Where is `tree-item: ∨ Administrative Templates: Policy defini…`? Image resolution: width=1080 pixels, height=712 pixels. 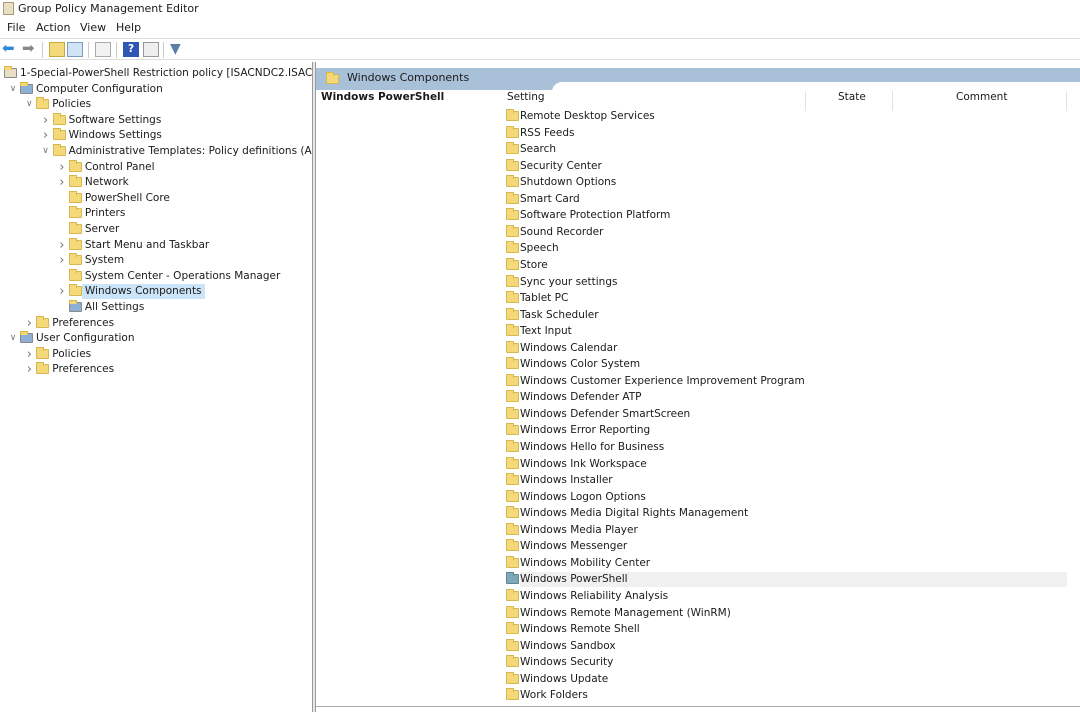
tree-item: ∨ Administrative Templates: Policy defini… is located at coordinates (156, 151).